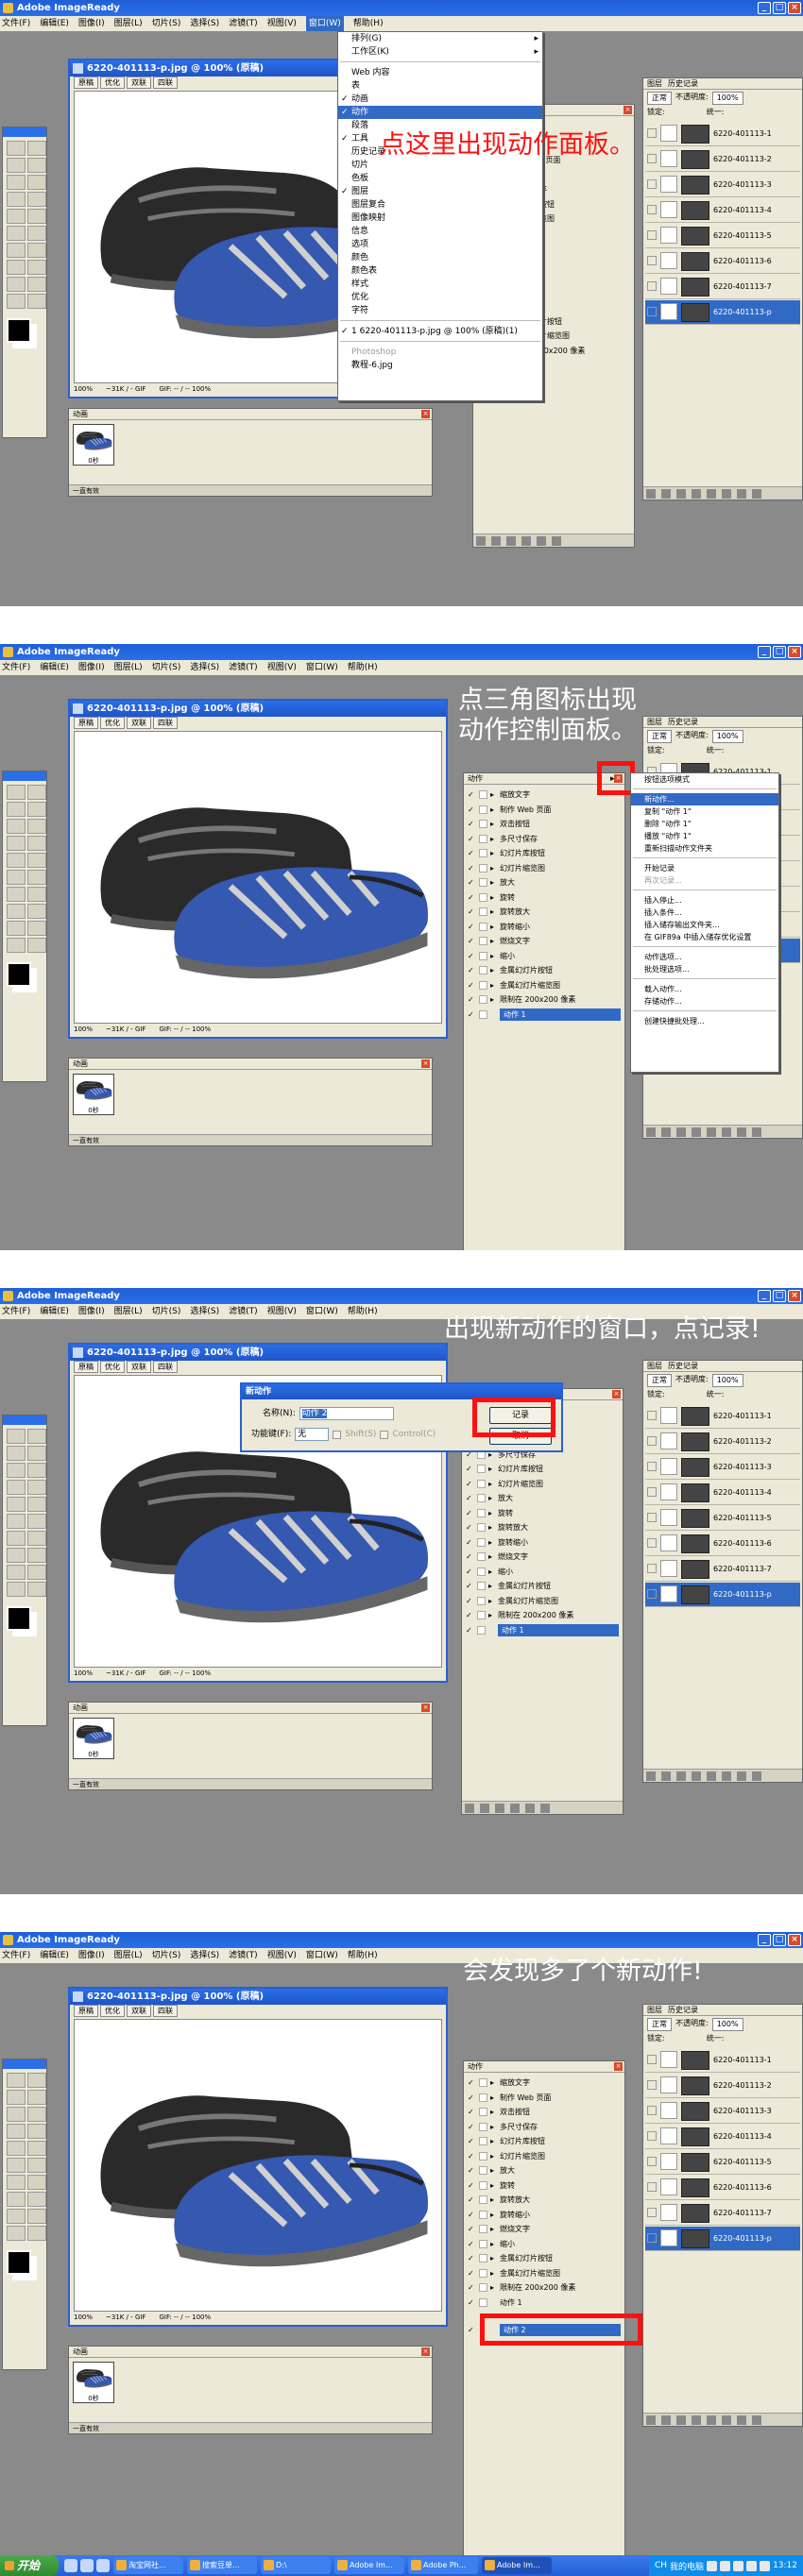  What do you see at coordinates (541, 541) in the screenshot?
I see `new-action-icon` at bounding box center [541, 541].